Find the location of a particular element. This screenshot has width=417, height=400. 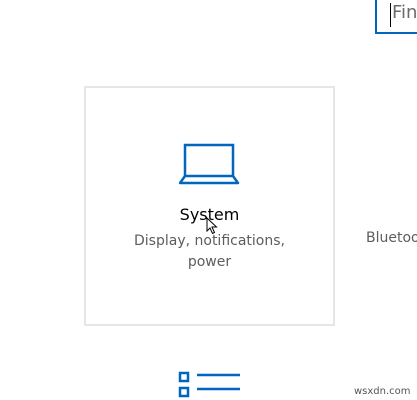

mouse-cursor-icon is located at coordinates (212, 226).